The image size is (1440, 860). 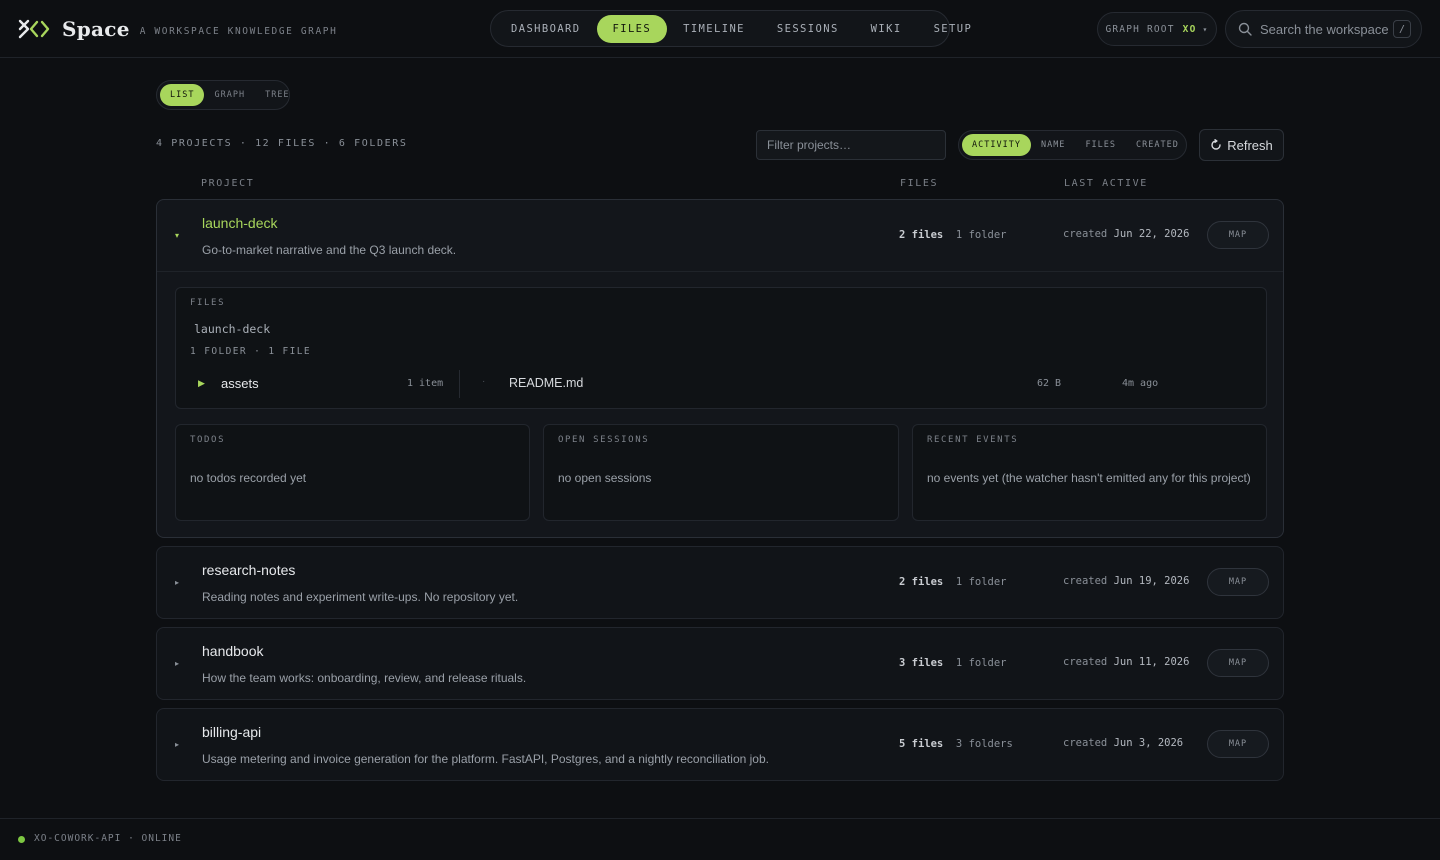 I want to click on tab-wiki: WIKI, so click(x=886, y=29).